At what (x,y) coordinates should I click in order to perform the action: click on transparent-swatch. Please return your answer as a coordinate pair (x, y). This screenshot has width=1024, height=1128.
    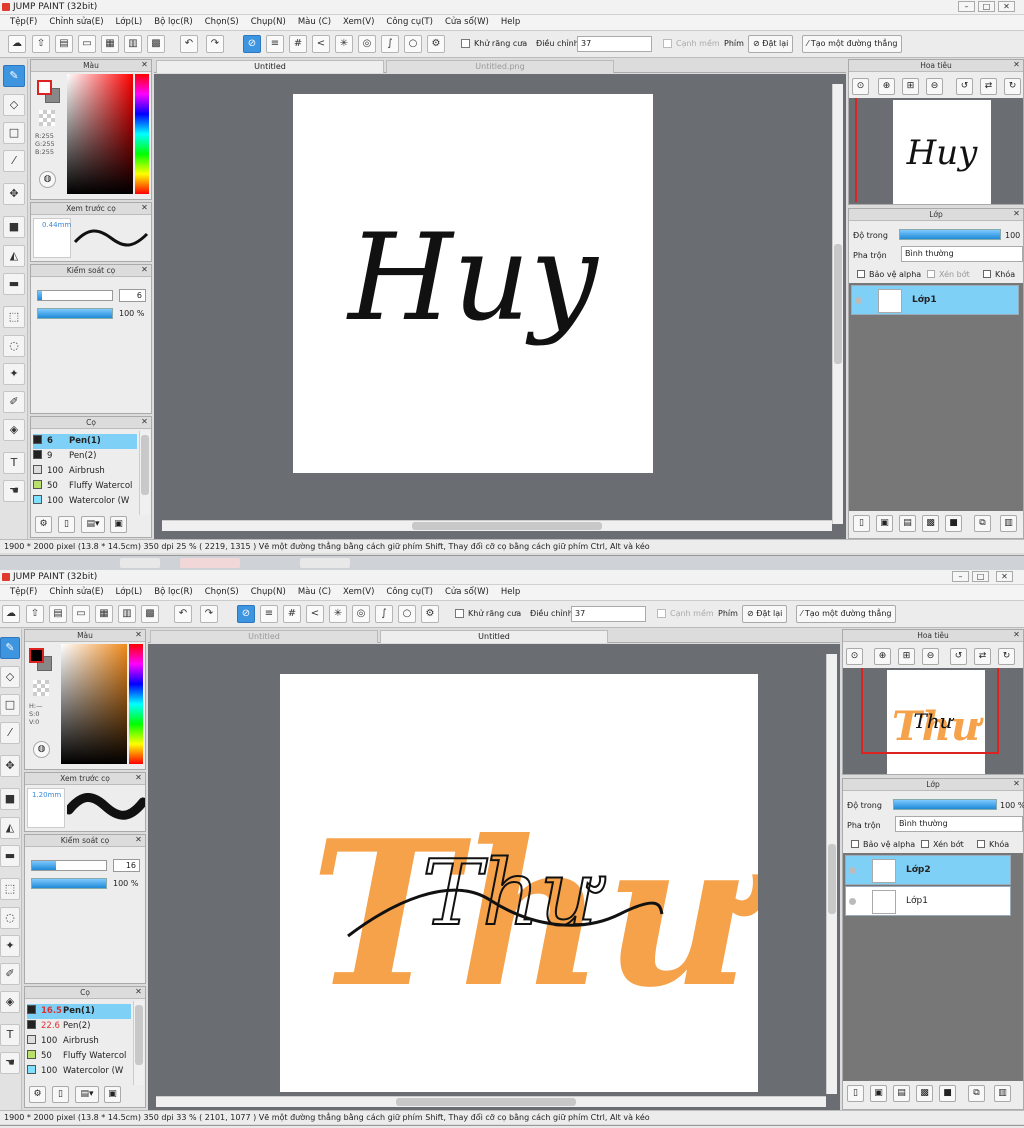
    Looking at the image, I should click on (47, 118).